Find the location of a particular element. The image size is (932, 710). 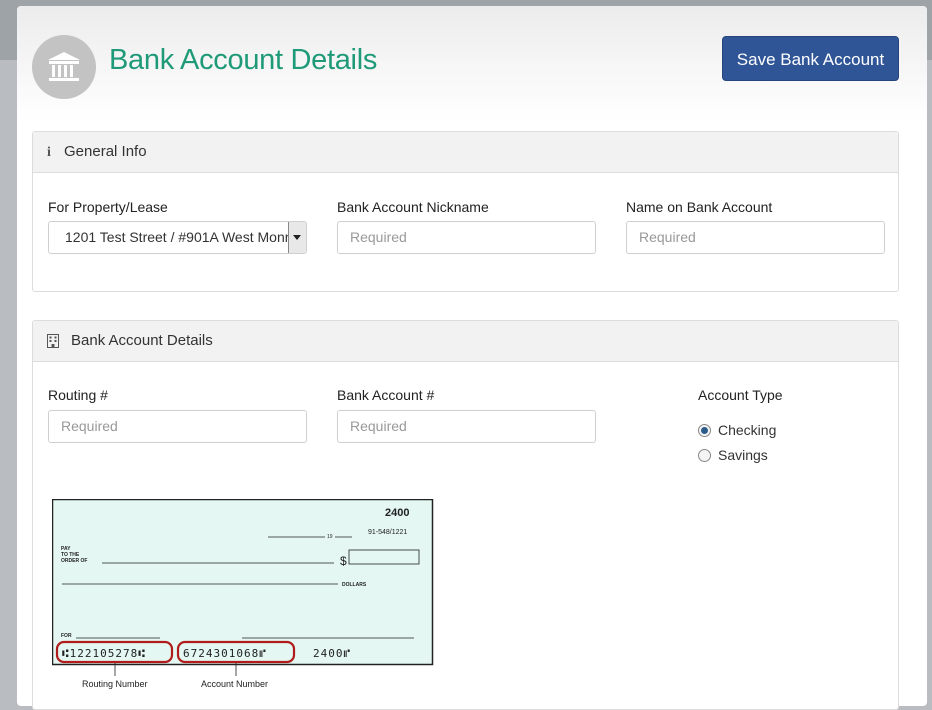

check-number: 2400 is located at coordinates (397, 513).